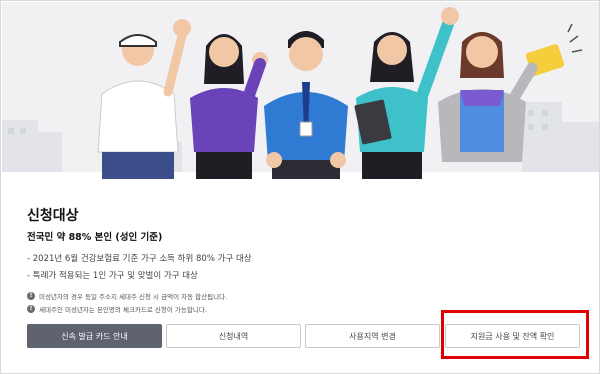 Image resolution: width=600 pixels, height=374 pixels. What do you see at coordinates (94, 336) in the screenshot?
I see `quick-card-issue-guide-button: 신속 발급 카드 안내` at bounding box center [94, 336].